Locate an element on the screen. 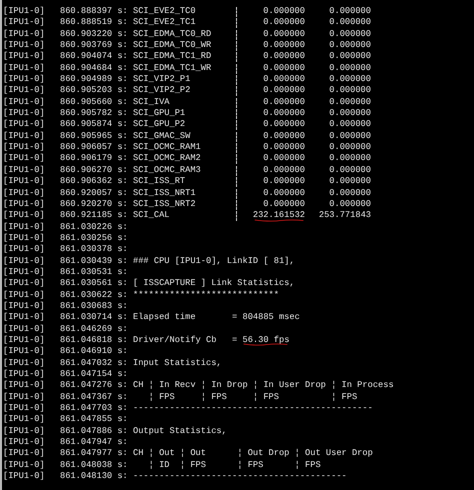 The image size is (474, 490). timestamp: 860.906057 s: is located at coordinates (94, 148).